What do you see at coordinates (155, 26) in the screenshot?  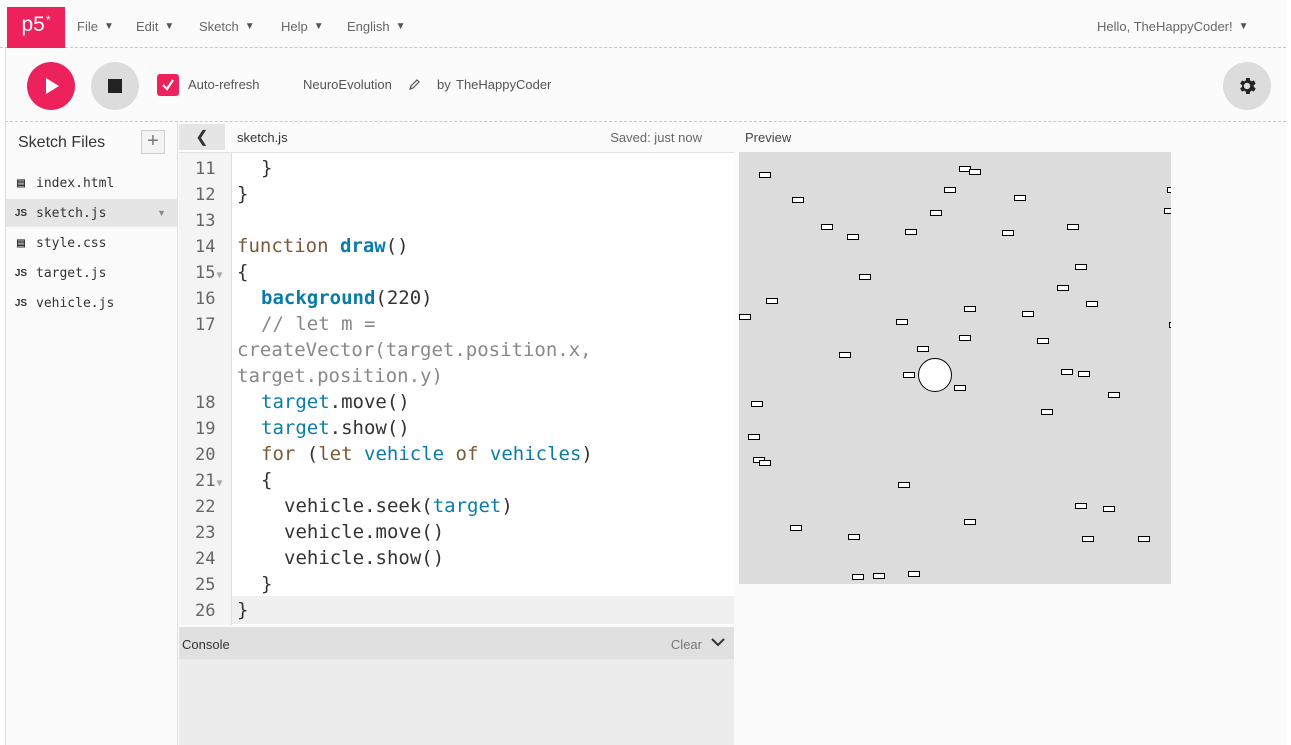 I see `menu-edit: Edit ▼` at bounding box center [155, 26].